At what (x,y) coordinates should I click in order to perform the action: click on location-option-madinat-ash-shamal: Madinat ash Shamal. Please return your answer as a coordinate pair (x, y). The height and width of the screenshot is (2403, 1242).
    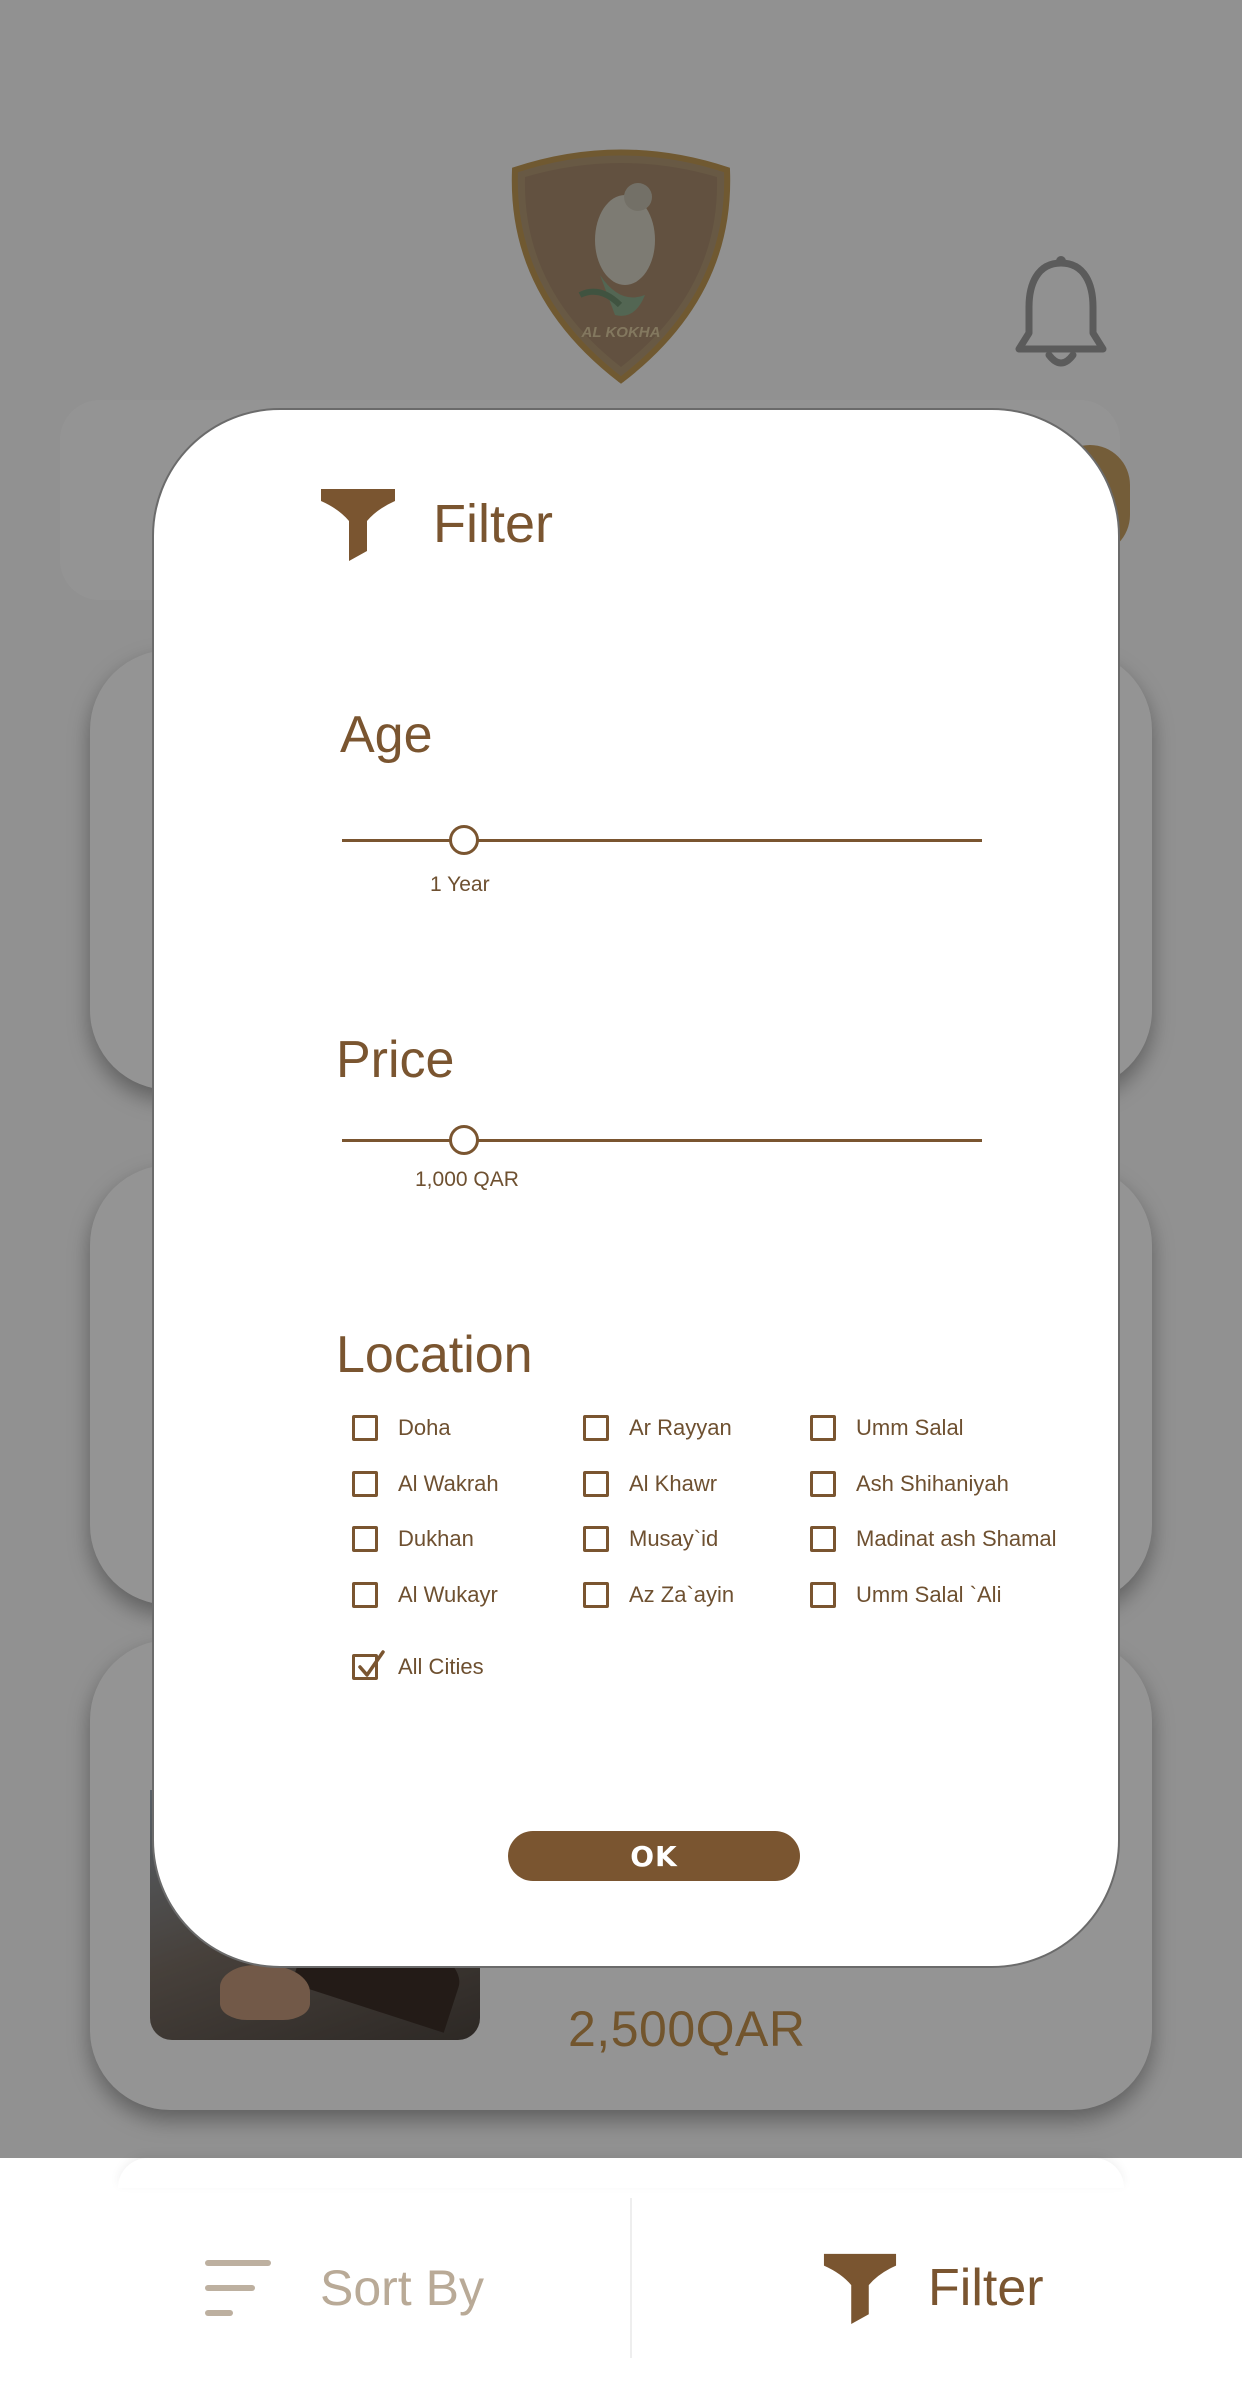
    Looking at the image, I should click on (933, 1539).